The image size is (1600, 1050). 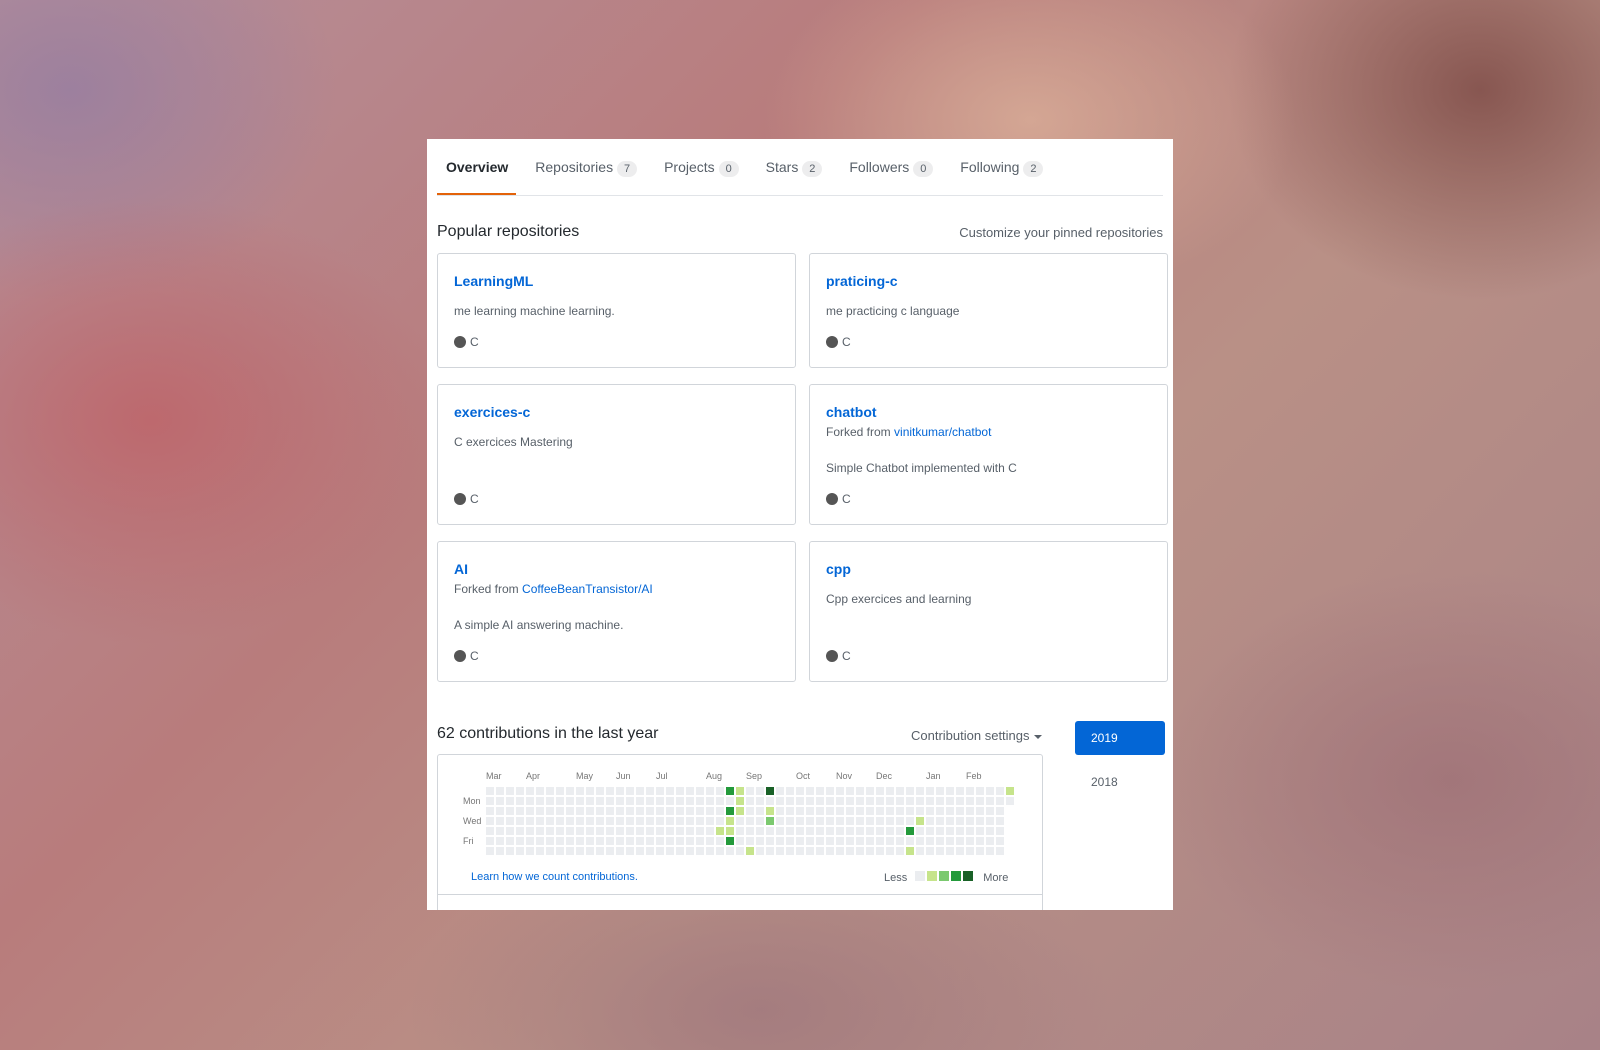 I want to click on tab-overview: Overview, so click(x=477, y=167).